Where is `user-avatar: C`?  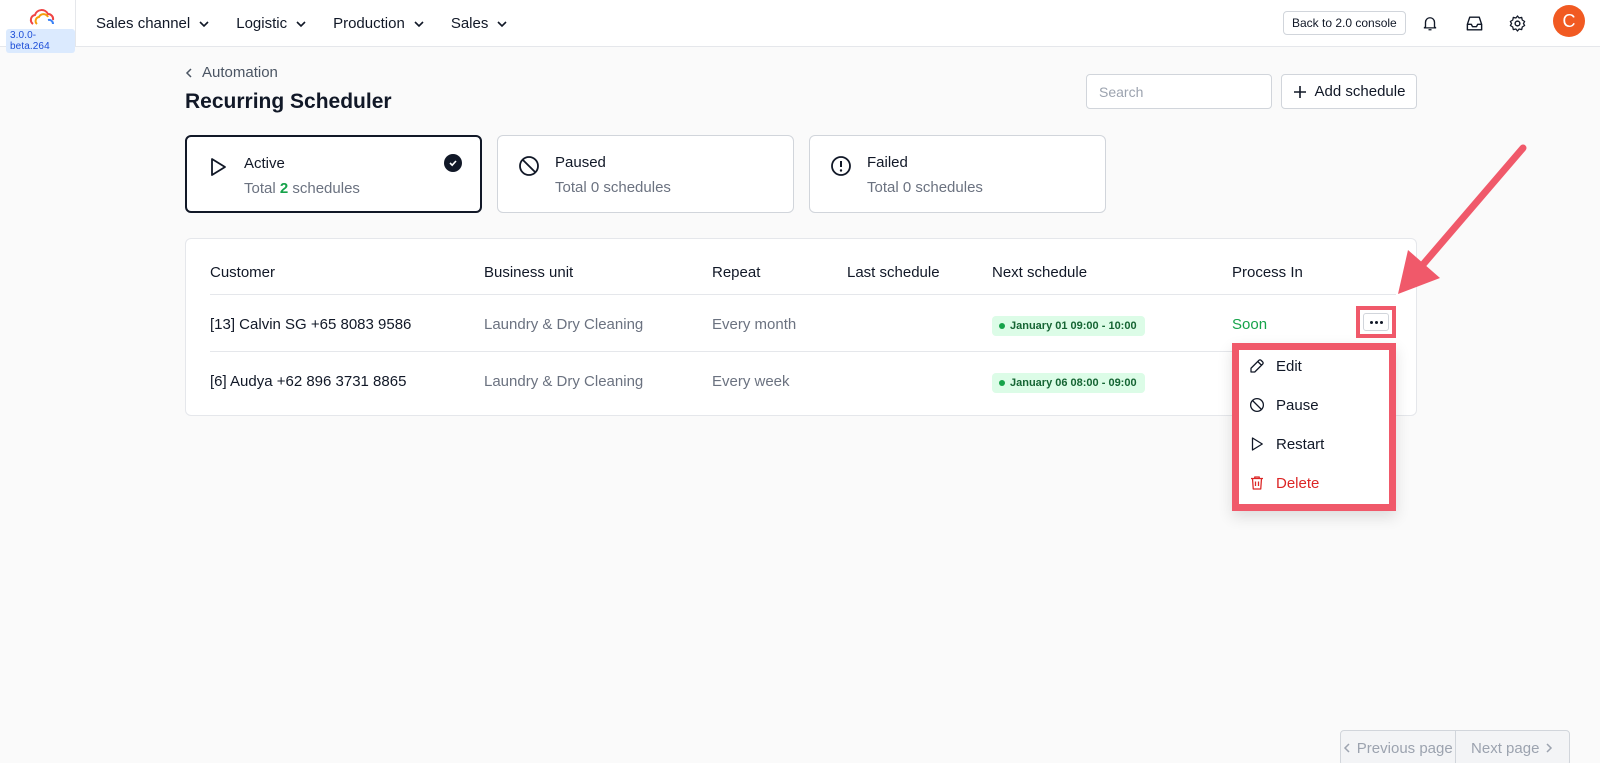
user-avatar: C is located at coordinates (1569, 21).